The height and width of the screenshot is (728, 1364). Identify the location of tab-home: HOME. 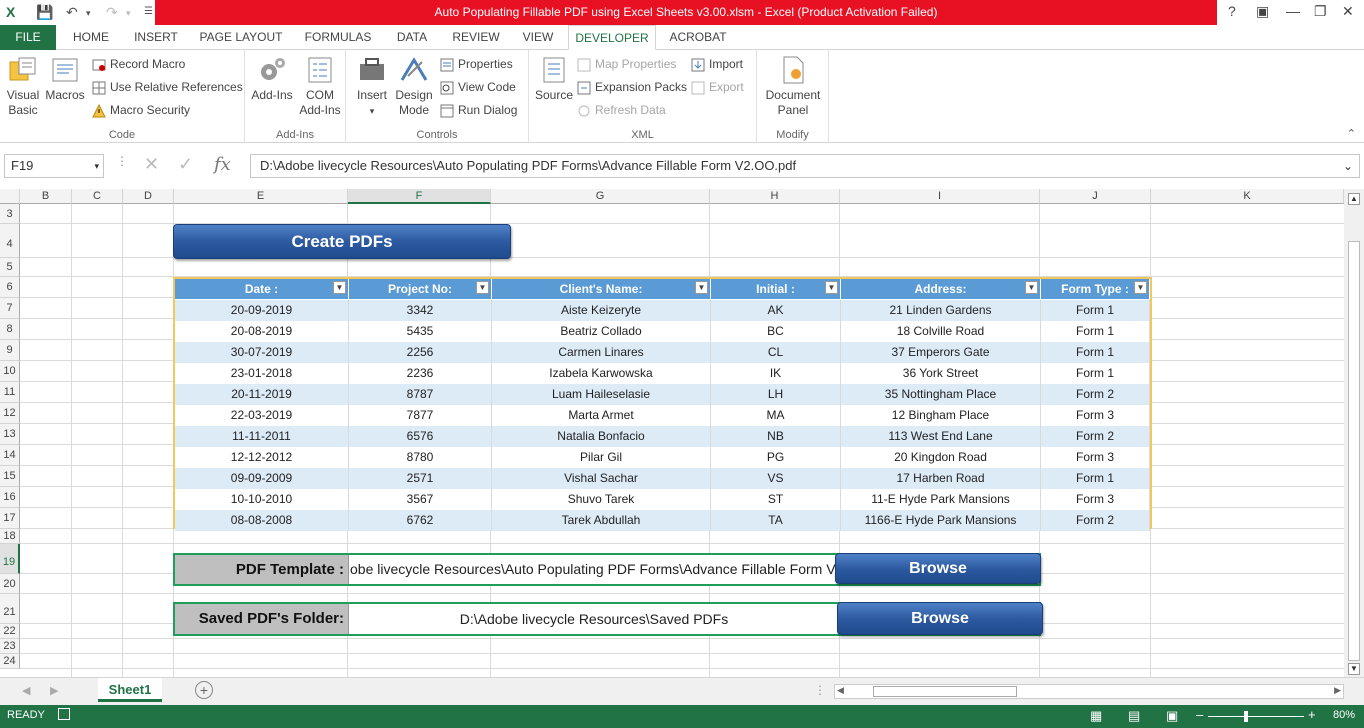
(91, 37).